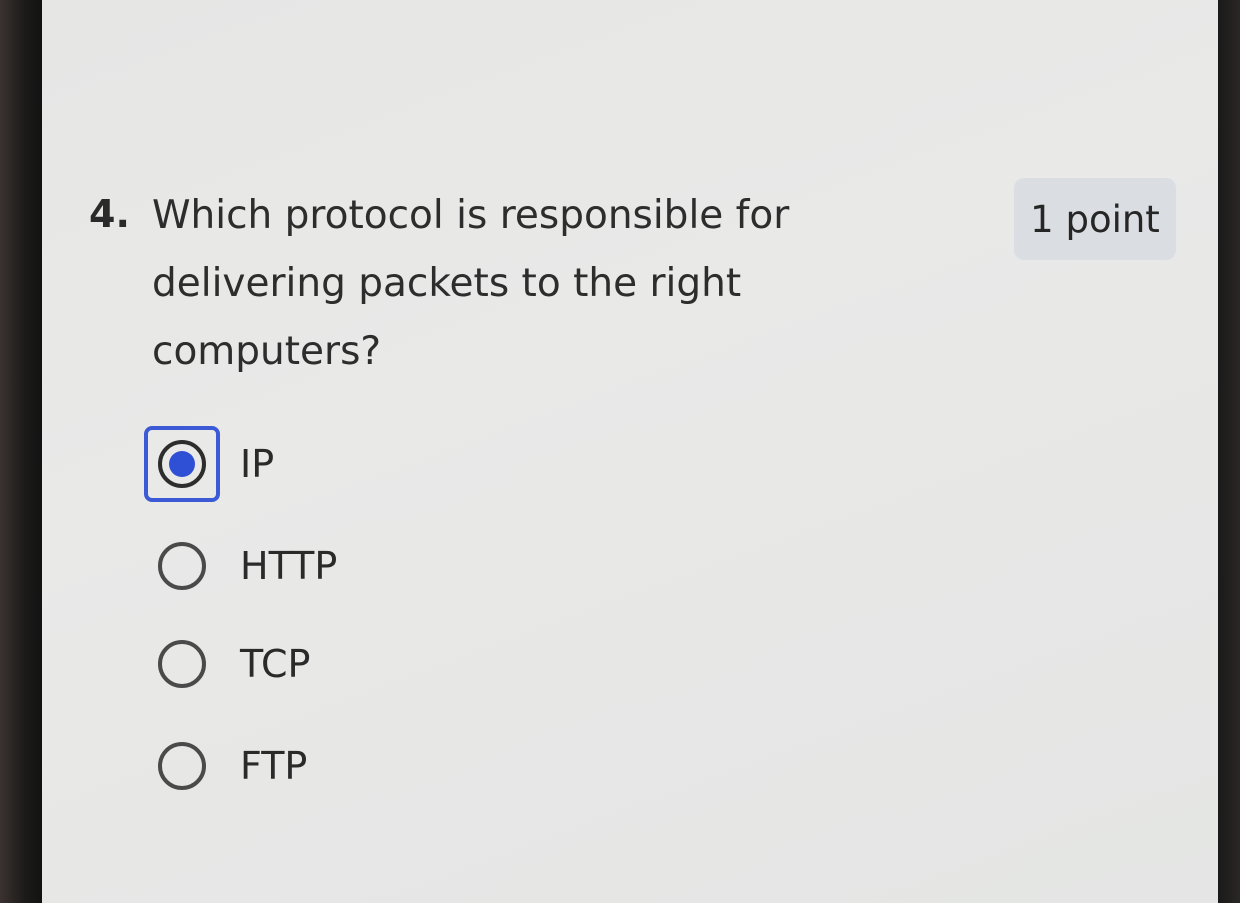 This screenshot has width=1240, height=903. I want to click on device-bezel-right, so click(1229, 451).